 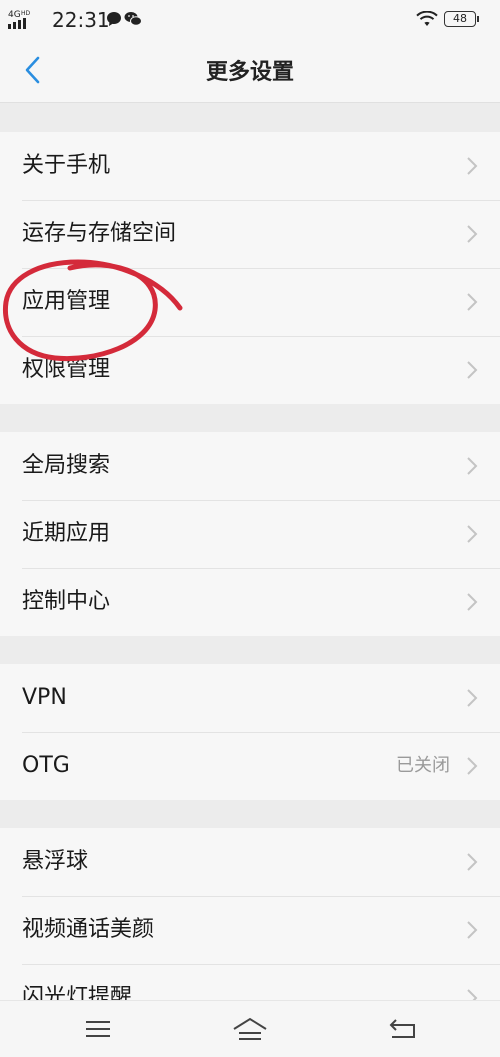 I want to click on settings-item-control-center: 控制中心, so click(x=250, y=602).